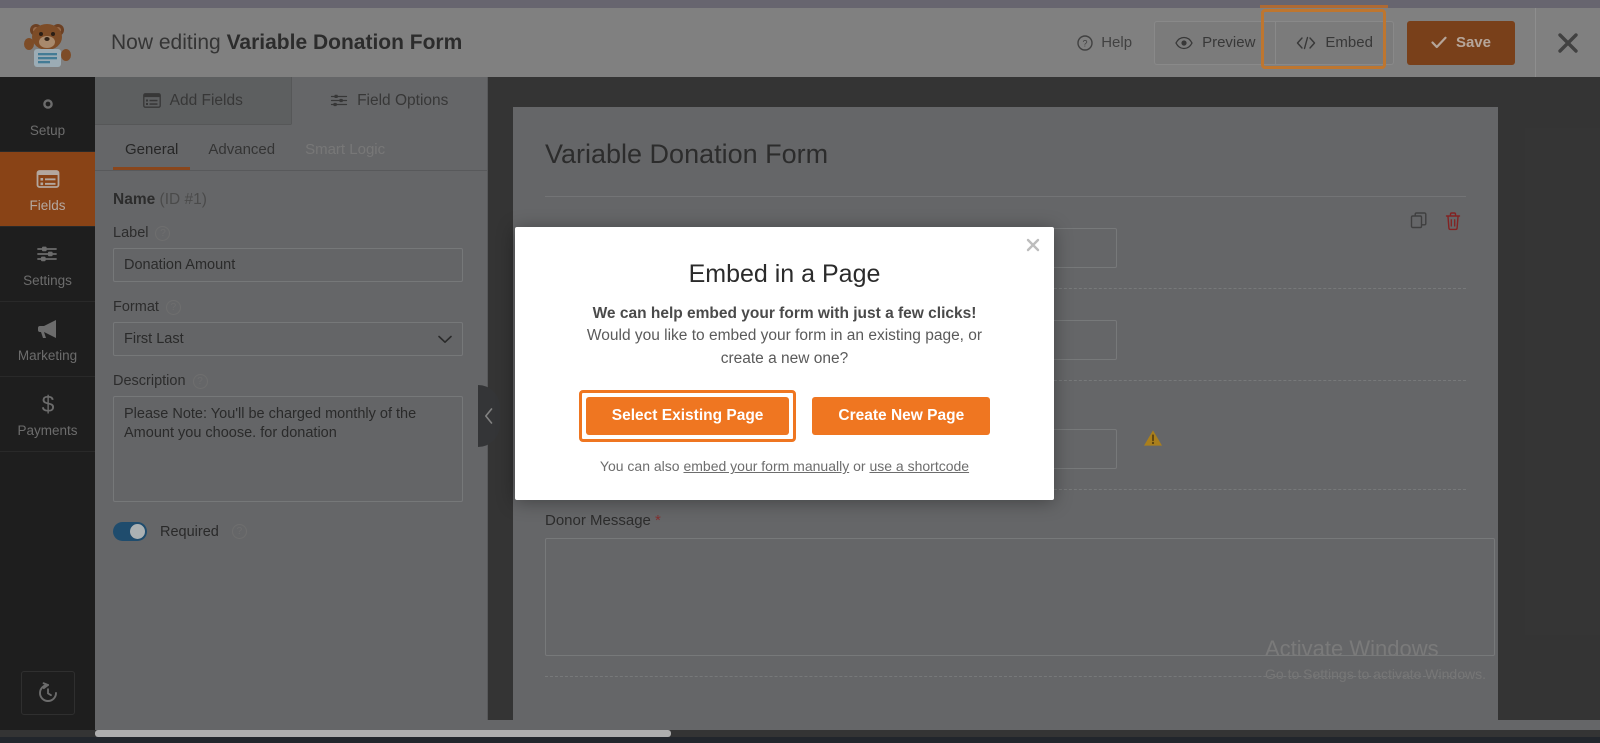 This screenshot has height=743, width=1600. I want to click on select-existing-page-highlight: Select Existing Page, so click(687, 416).